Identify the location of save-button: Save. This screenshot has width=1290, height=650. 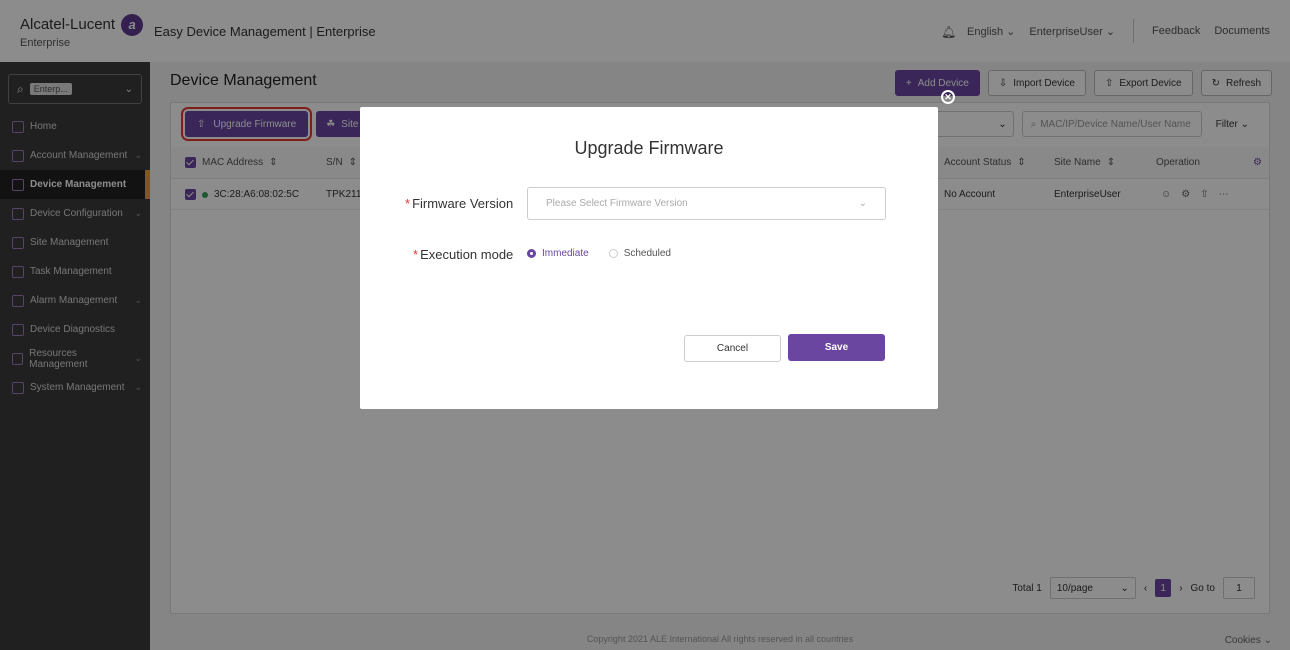
(836, 347).